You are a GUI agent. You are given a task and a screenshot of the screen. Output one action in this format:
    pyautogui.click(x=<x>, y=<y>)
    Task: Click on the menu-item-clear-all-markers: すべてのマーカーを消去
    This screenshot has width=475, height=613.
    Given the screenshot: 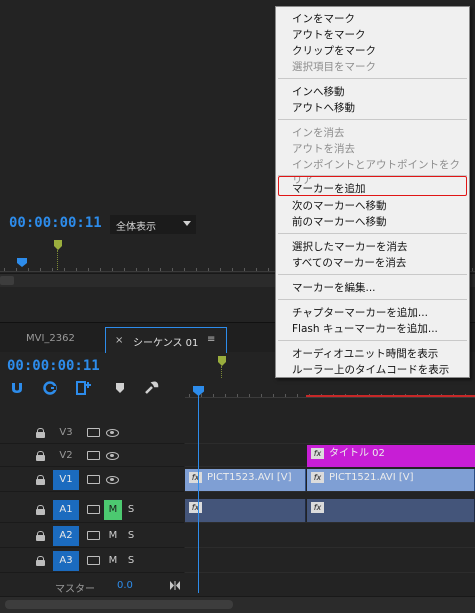 What is the action you would take?
    pyautogui.click(x=349, y=262)
    